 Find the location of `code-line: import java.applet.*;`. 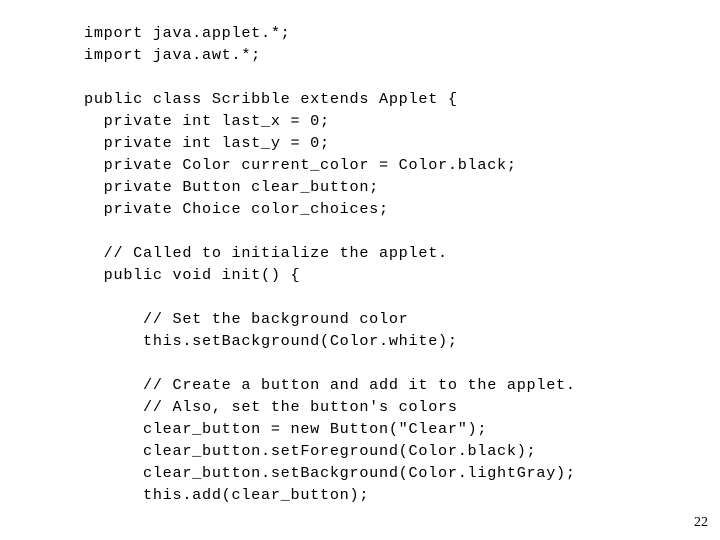

code-line: import java.applet.*; is located at coordinates (187, 33).